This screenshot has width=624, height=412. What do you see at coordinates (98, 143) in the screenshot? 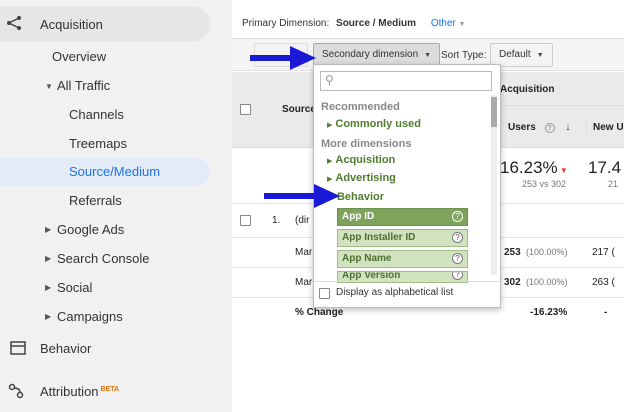
I see `sidebar-item-label: Treemaps` at bounding box center [98, 143].